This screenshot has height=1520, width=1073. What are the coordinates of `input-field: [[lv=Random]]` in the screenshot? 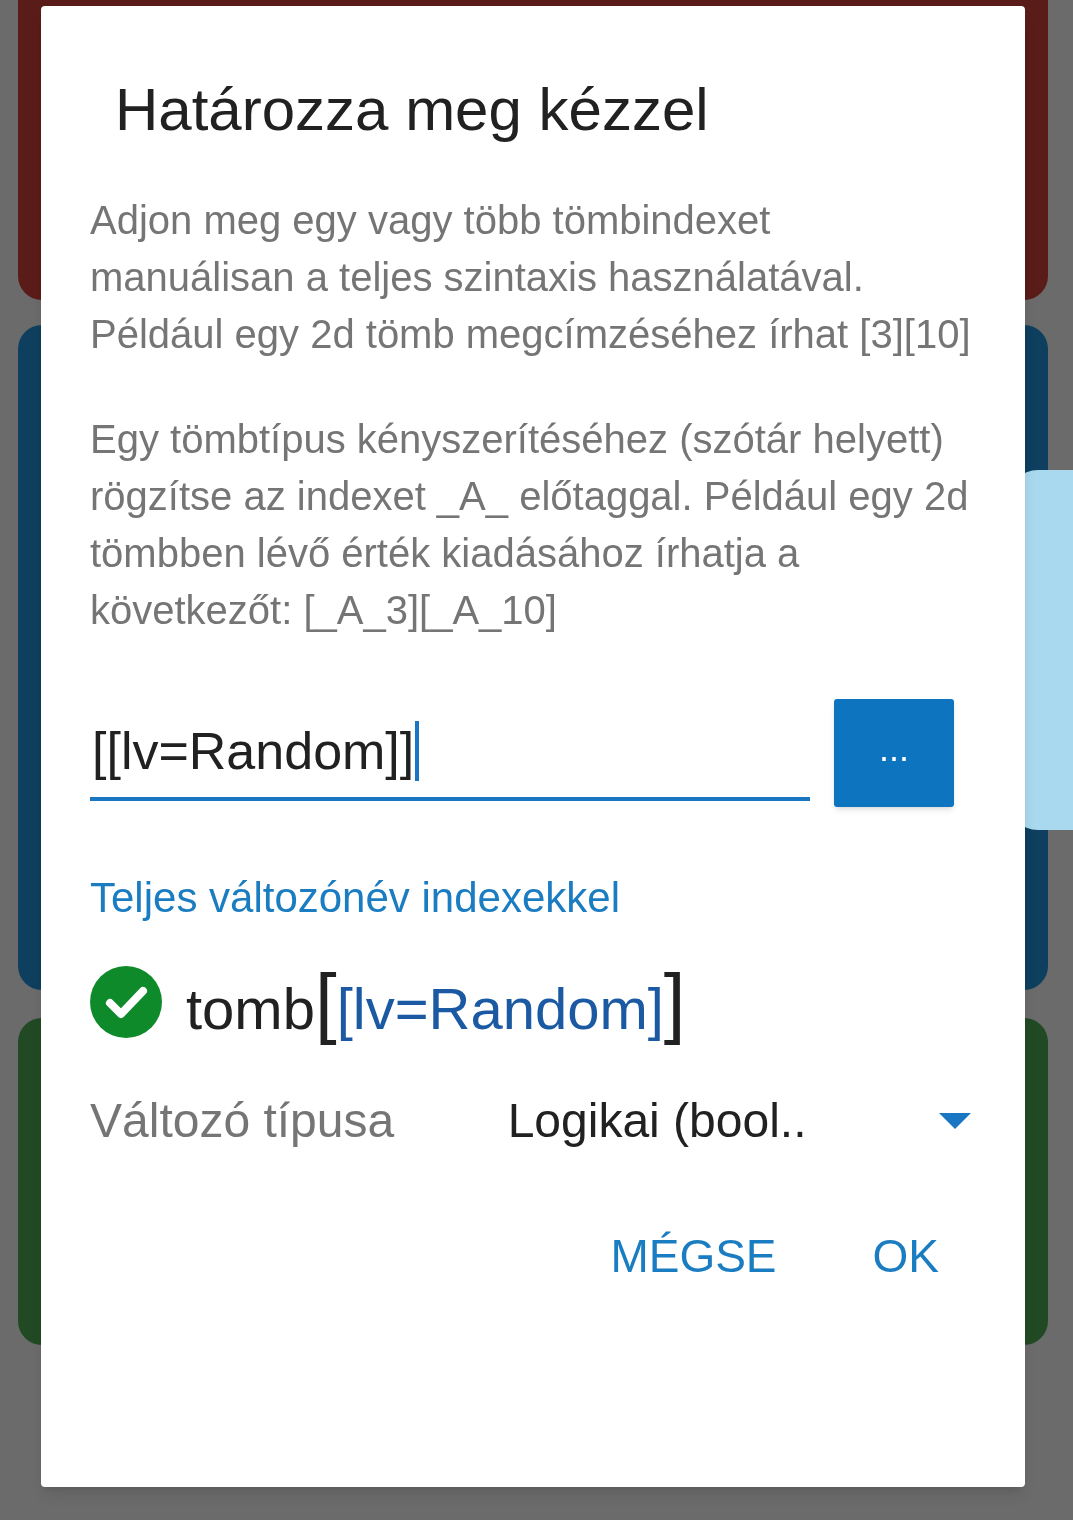 It's located at (450, 753).